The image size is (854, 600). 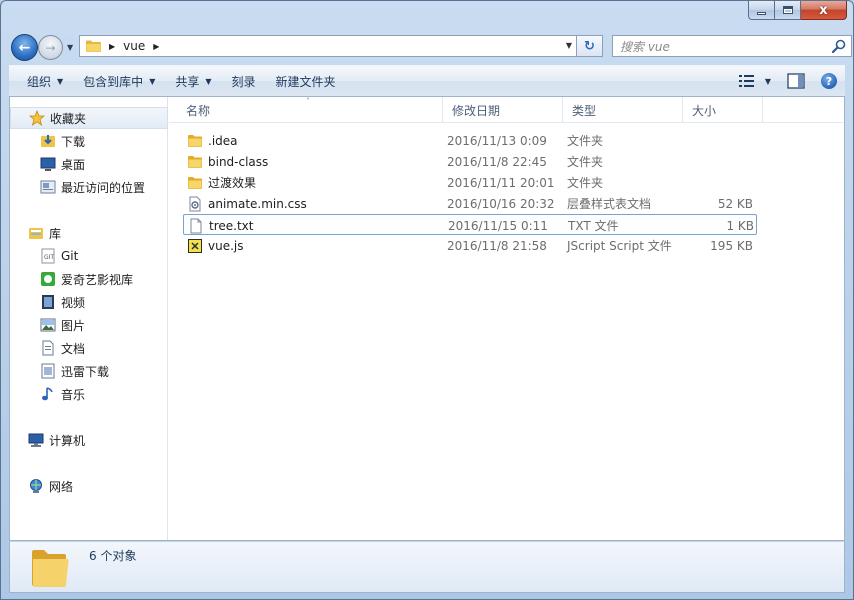 What do you see at coordinates (73, 302) in the screenshot?
I see `sidebar-item-label: 视频` at bounding box center [73, 302].